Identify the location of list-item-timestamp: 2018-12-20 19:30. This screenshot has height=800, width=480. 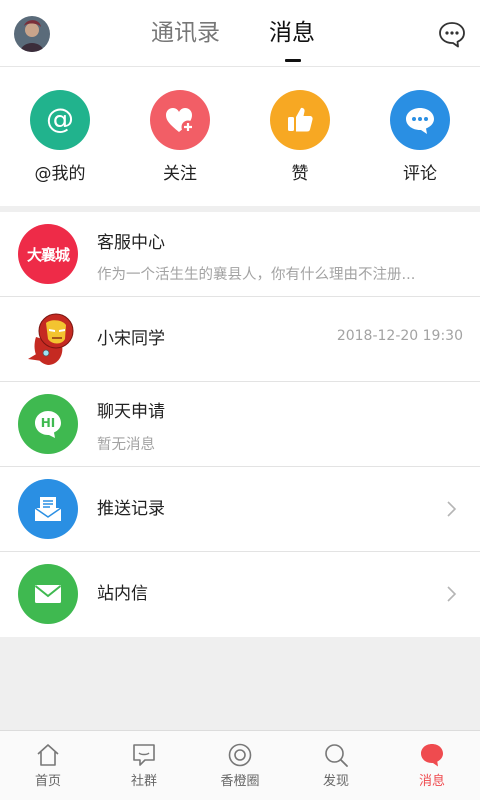
(399, 336).